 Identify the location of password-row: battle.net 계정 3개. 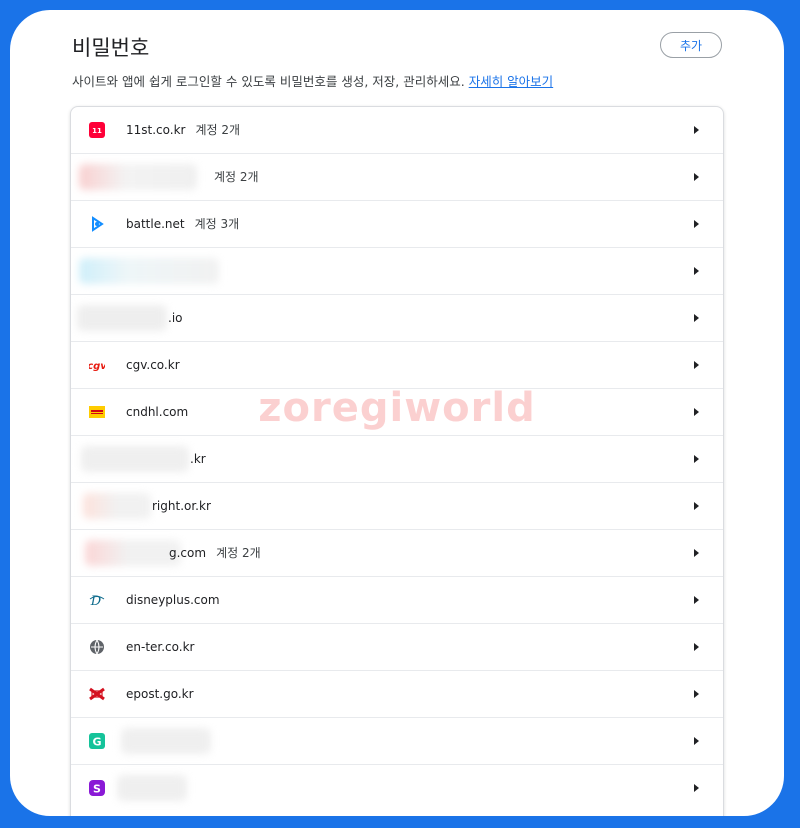
(397, 224).